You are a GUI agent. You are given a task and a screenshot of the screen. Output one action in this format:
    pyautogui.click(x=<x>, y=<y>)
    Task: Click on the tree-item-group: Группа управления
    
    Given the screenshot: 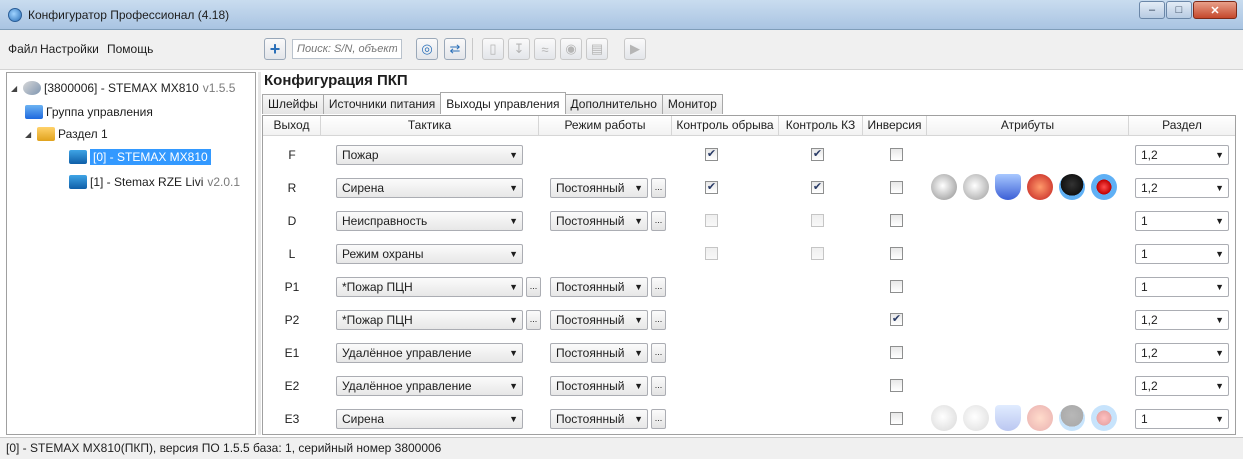 What is the action you would take?
    pyautogui.click(x=89, y=112)
    